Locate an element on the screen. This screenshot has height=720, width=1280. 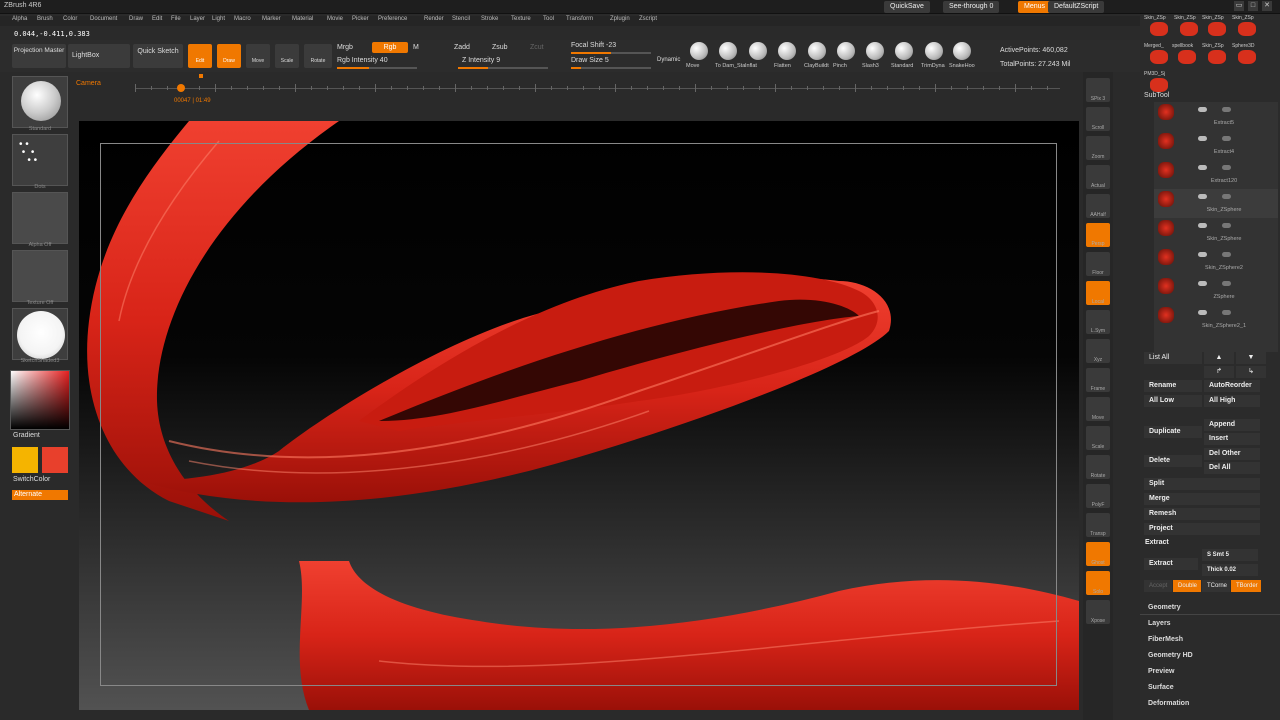
subtool-row: Extract5 is located at coordinates (1216, 116).